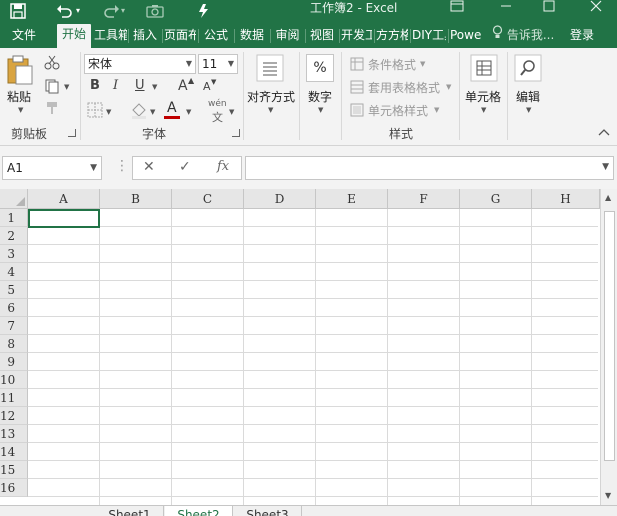 This screenshot has width=617, height=516. Describe the element at coordinates (596, 7) in the screenshot. I see `close-icon` at that location.